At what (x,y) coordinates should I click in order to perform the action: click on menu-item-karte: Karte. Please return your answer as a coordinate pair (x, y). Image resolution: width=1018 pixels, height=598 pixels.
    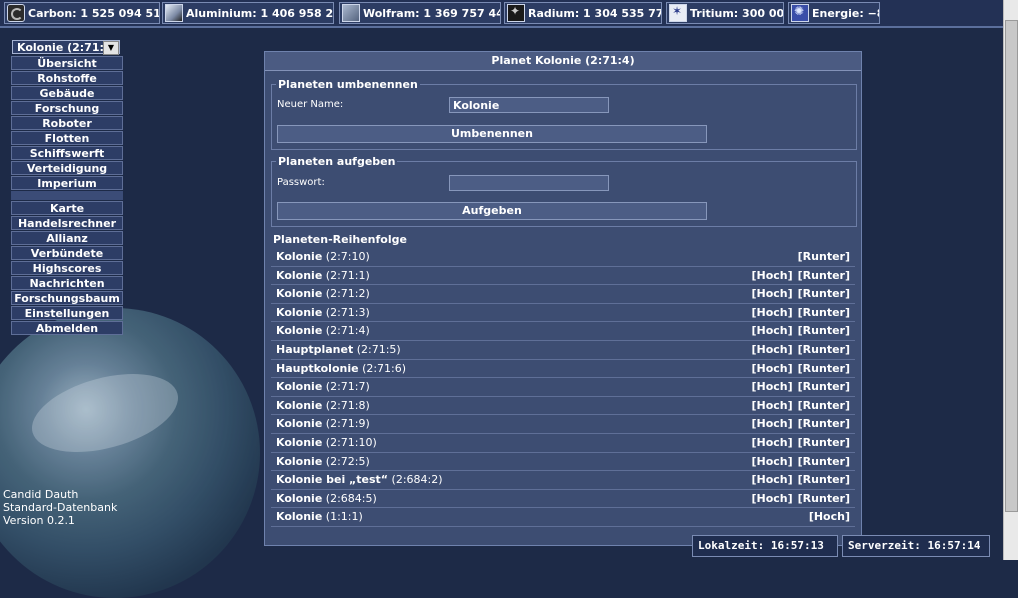
    Looking at the image, I should click on (67, 208).